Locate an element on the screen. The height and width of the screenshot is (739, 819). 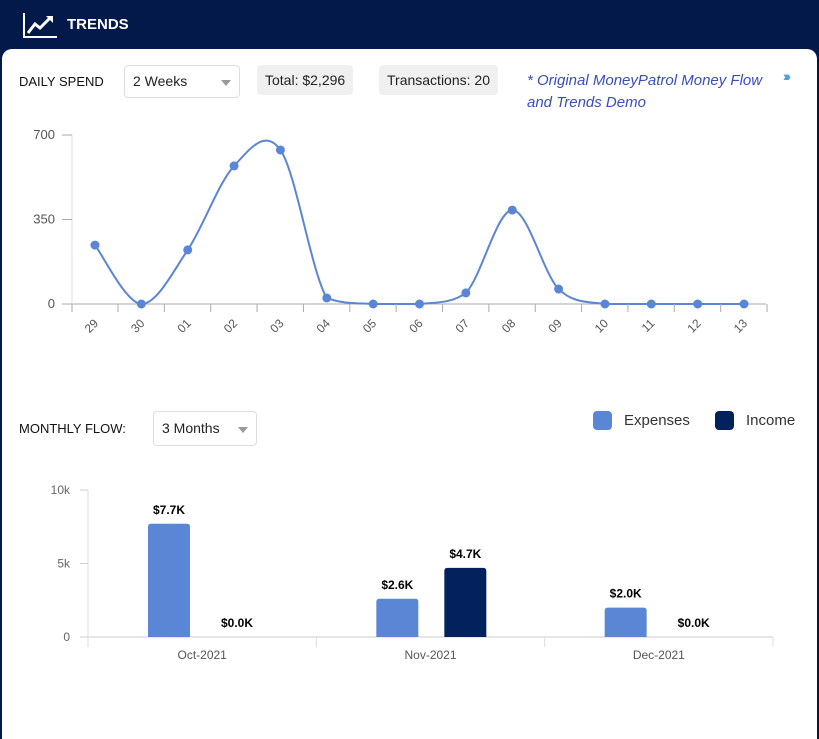
x-tick-label: 29 is located at coordinates (92, 326).